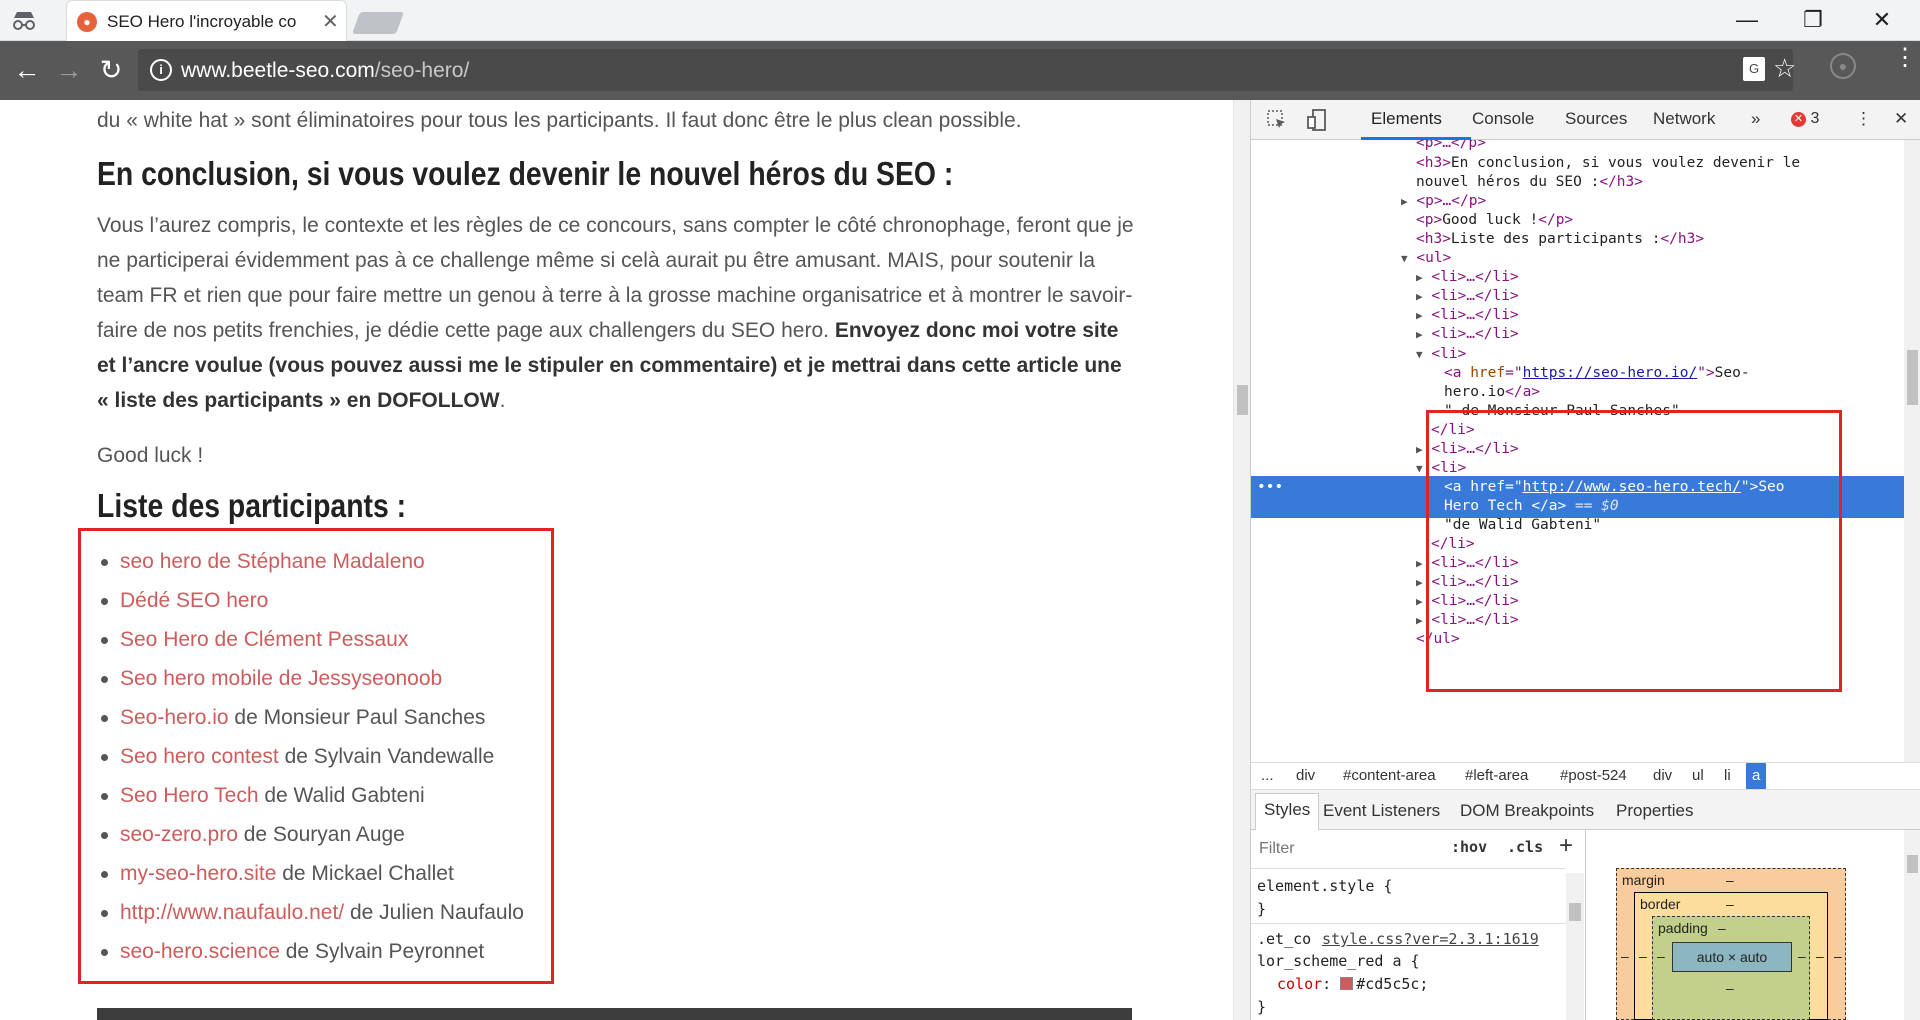 The width and height of the screenshot is (1920, 1020). Describe the element at coordinates (1901, 119) in the screenshot. I see `devtools-close-icon: ✕` at that location.